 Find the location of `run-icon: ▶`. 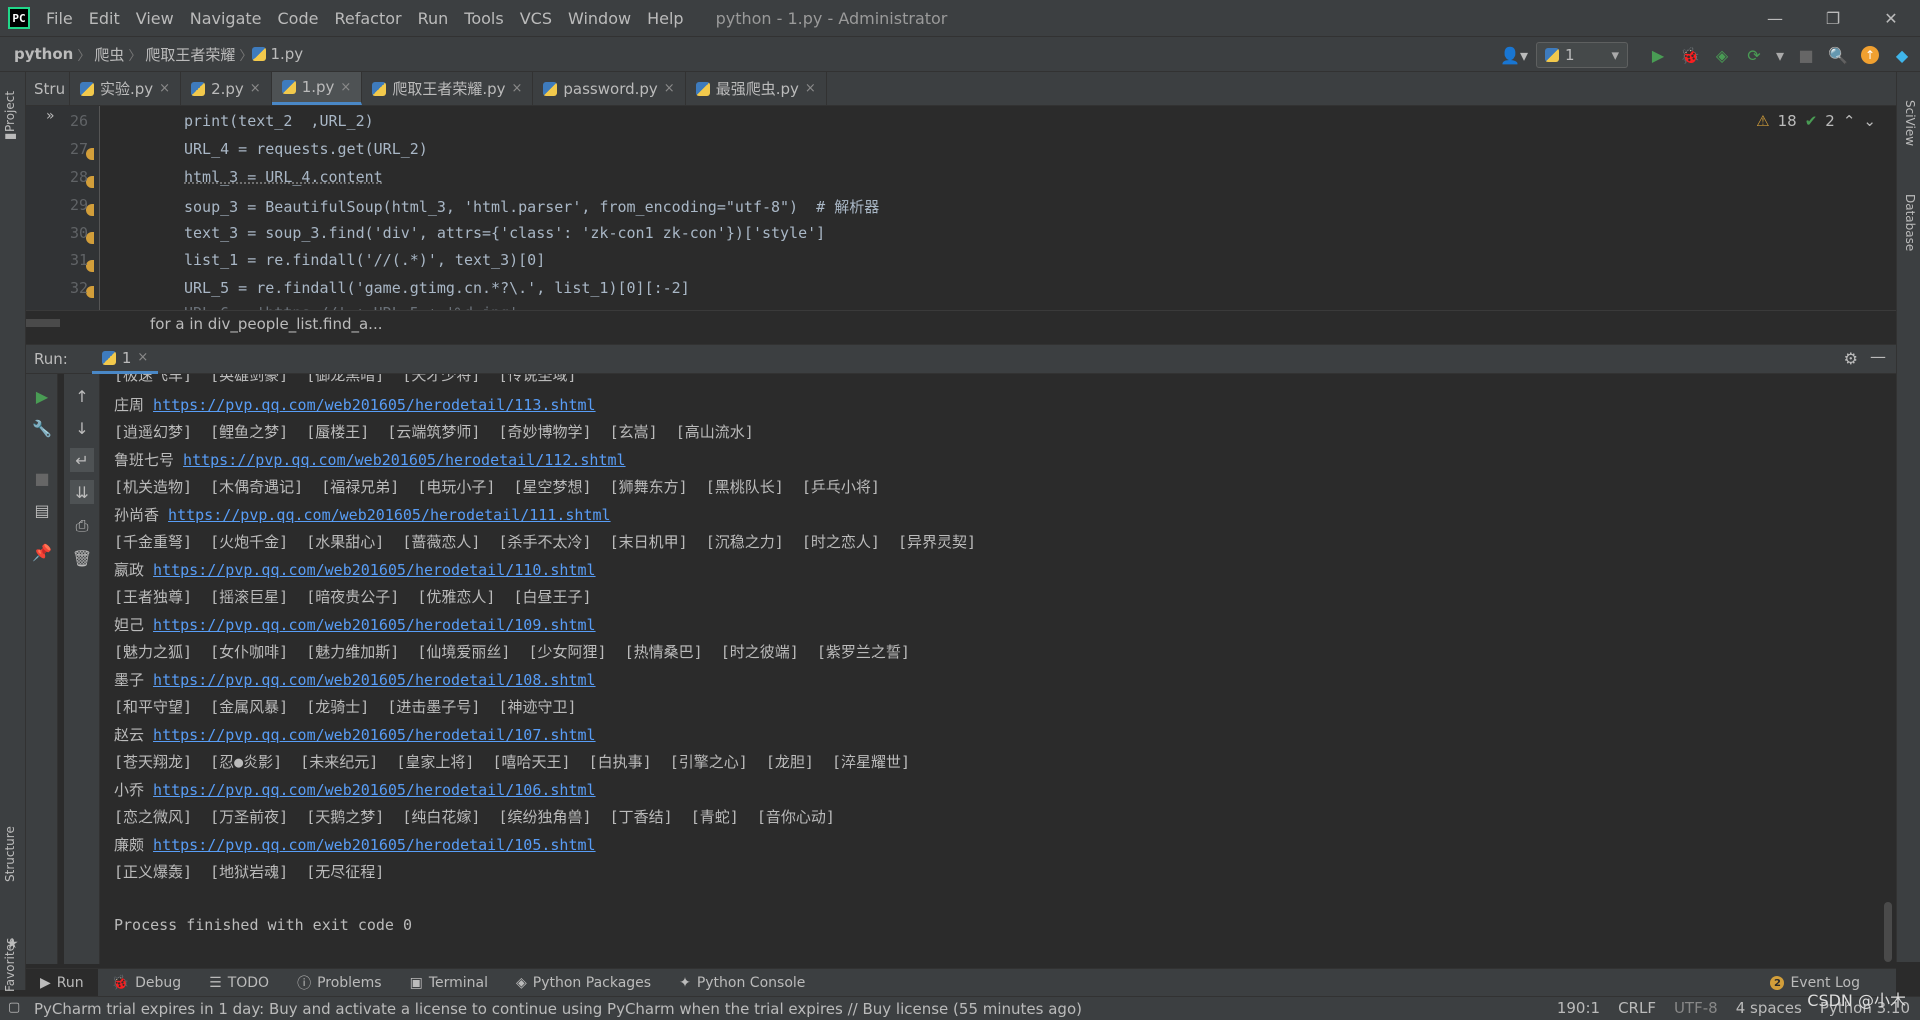

run-icon: ▶ is located at coordinates (1658, 55).